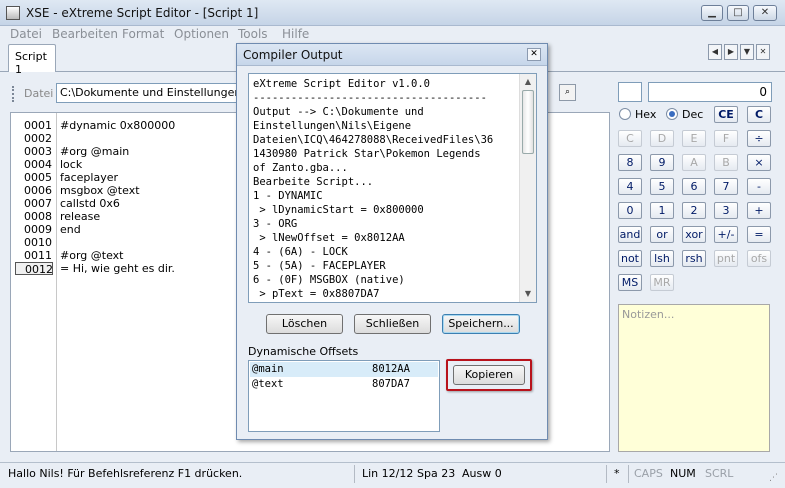 The height and width of the screenshot is (488, 785). What do you see at coordinates (617, 473) in the screenshot?
I see `status-modified: *` at bounding box center [617, 473].